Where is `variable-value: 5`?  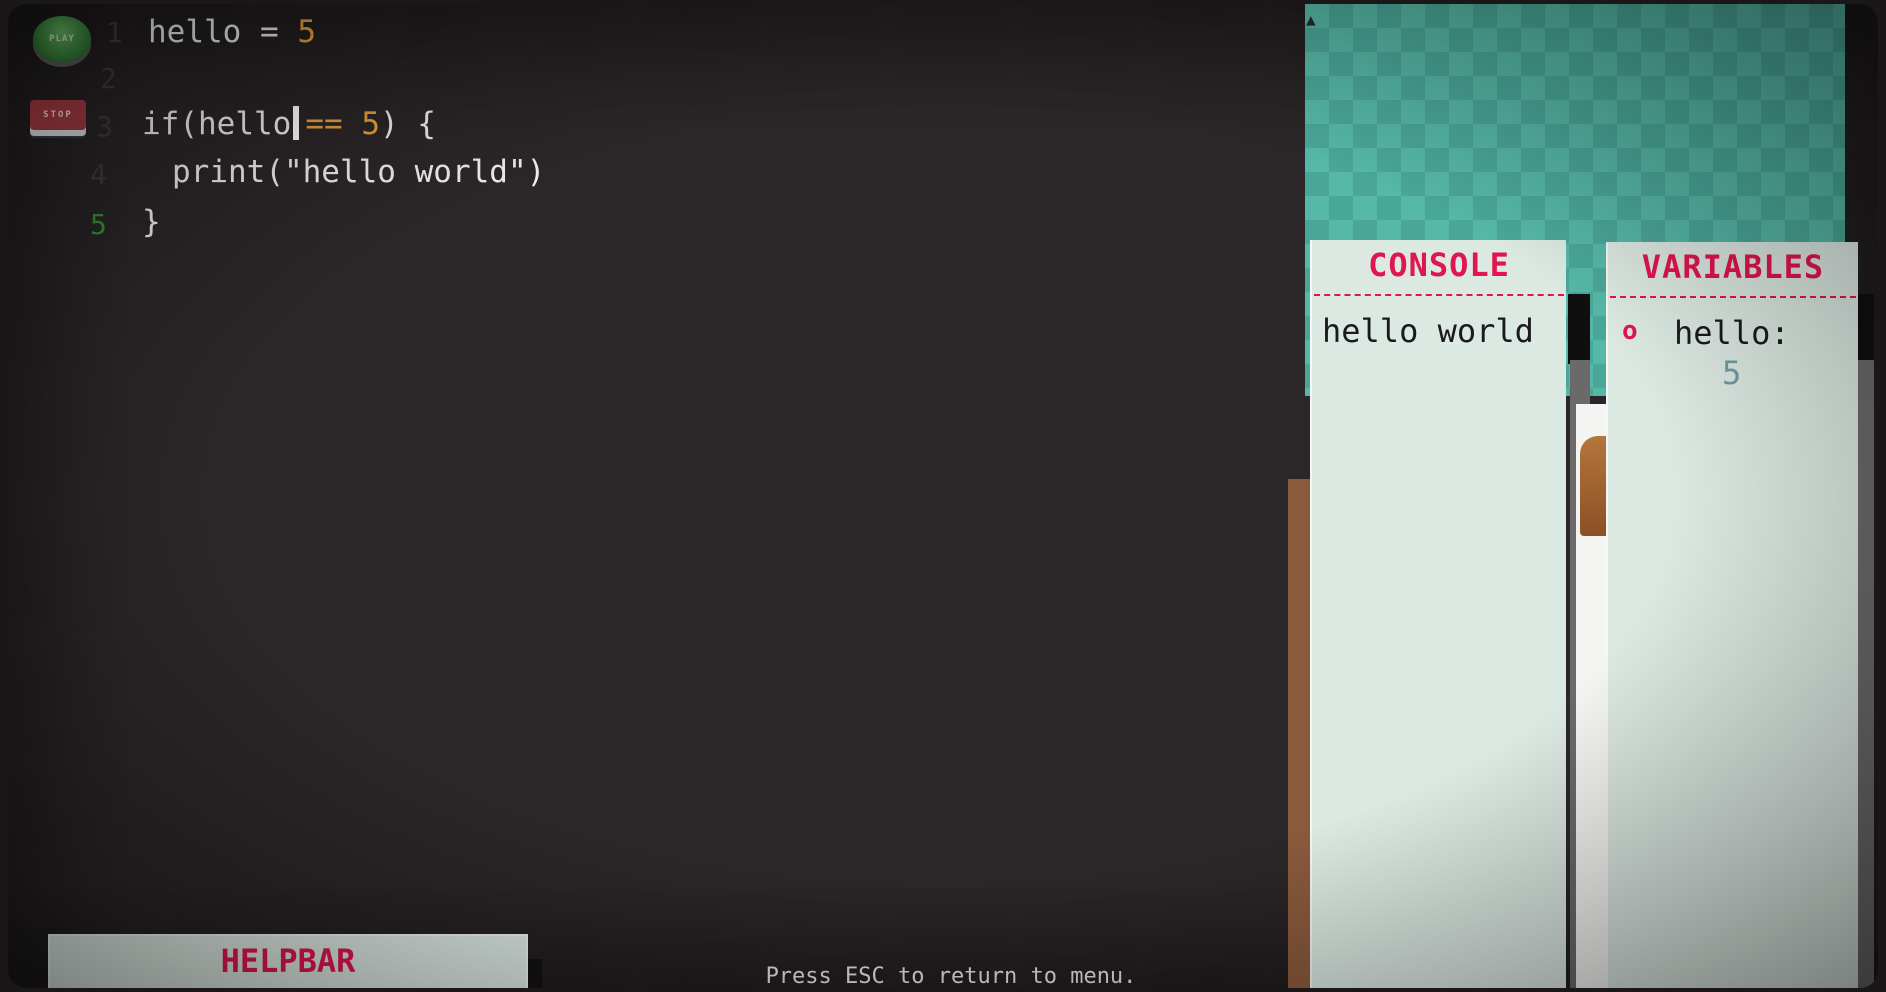
variable-value: 5 is located at coordinates (1732, 373).